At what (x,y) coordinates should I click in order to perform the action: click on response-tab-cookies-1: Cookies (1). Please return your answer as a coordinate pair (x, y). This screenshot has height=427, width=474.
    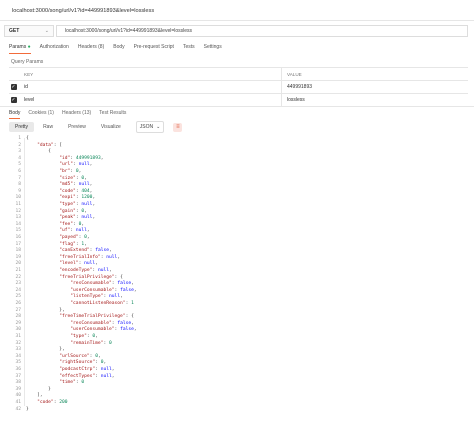
    Looking at the image, I should click on (41, 114).